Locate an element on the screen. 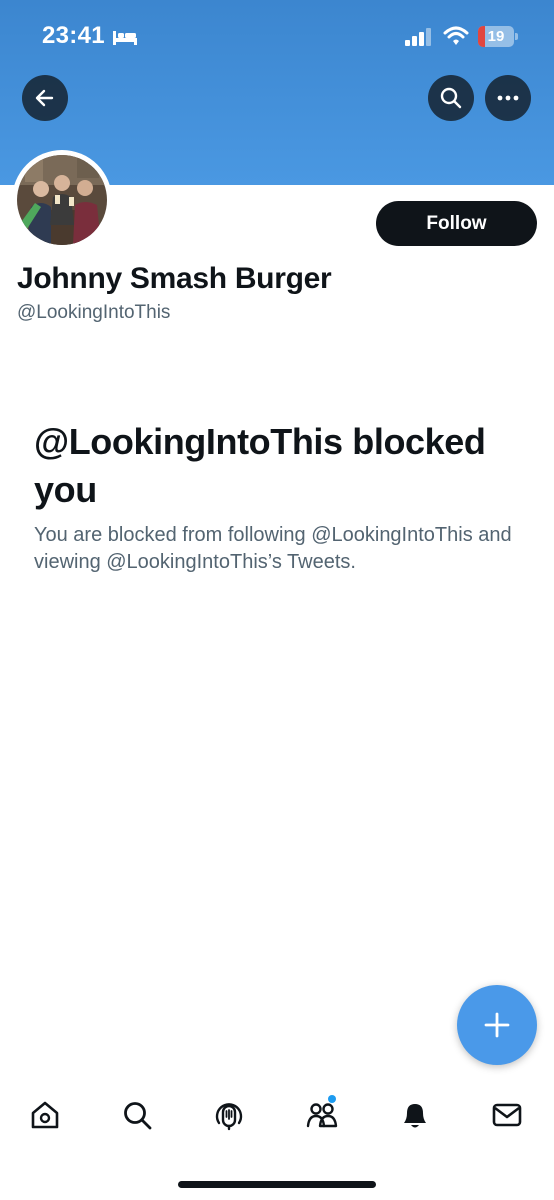 The image size is (554, 1200). tab-communities is located at coordinates (322, 1115).